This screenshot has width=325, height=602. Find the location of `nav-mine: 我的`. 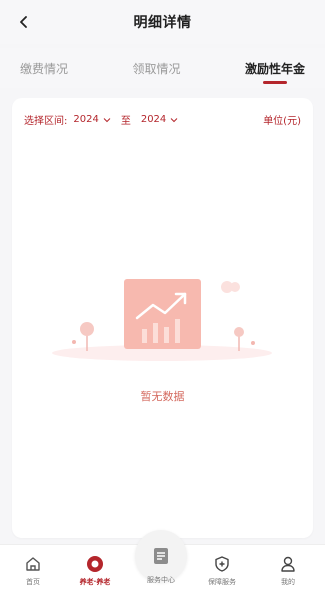

nav-mine: 我的 is located at coordinates (288, 575).